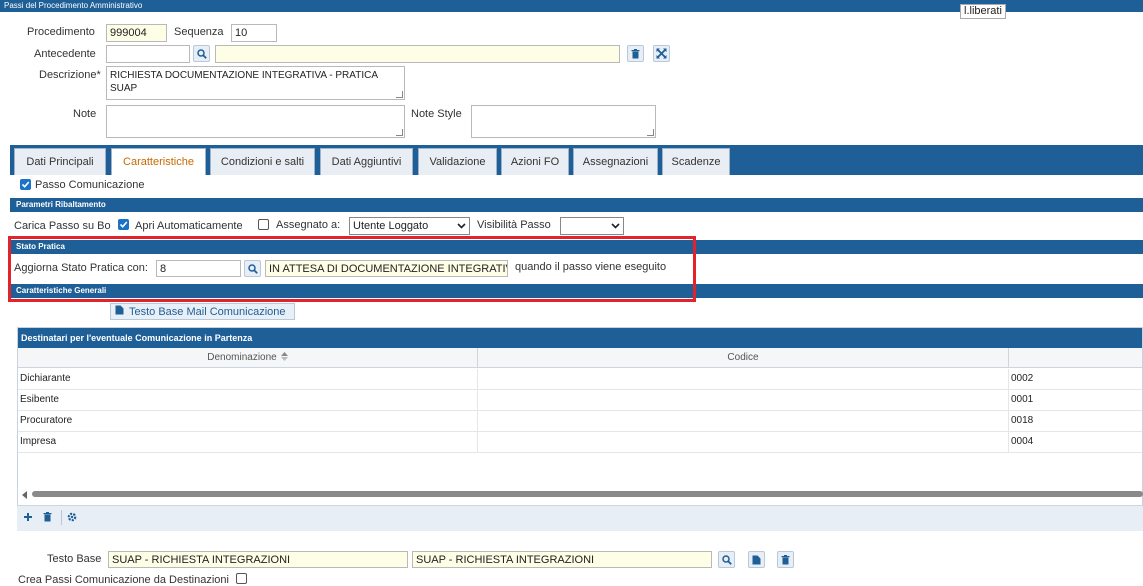 Image resolution: width=1143 pixels, height=586 pixels. Describe the element at coordinates (417, 54) in the screenshot. I see `antecedente-description-field` at that location.